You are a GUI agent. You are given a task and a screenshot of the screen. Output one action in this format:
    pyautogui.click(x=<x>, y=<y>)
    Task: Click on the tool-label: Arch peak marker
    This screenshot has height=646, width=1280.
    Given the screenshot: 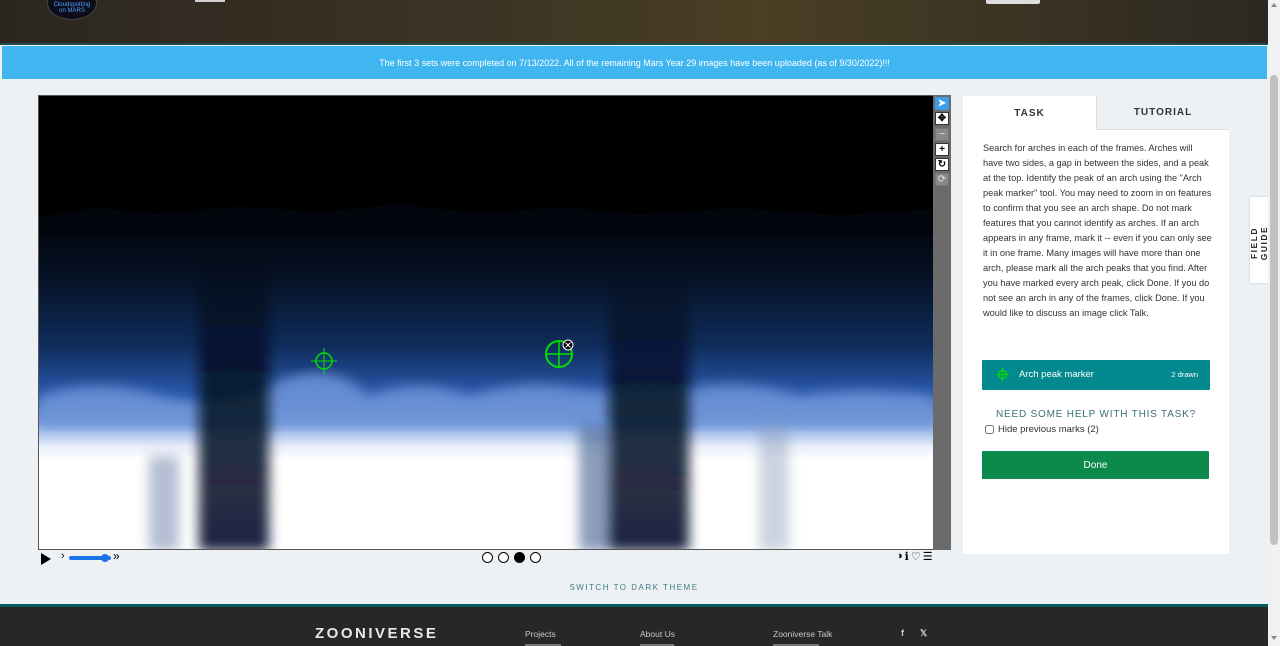 What is the action you would take?
    pyautogui.click(x=1056, y=374)
    